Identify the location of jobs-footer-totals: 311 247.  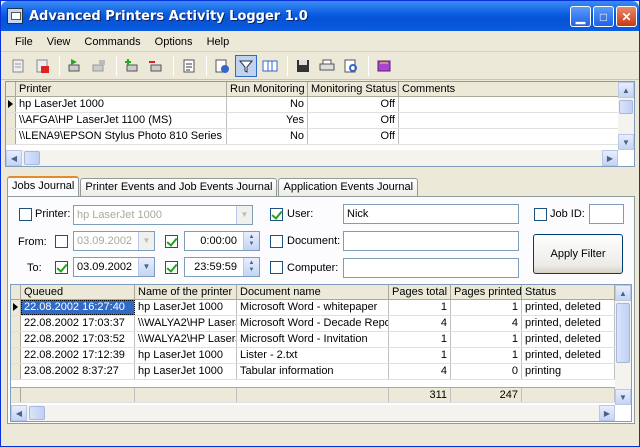
(313, 395).